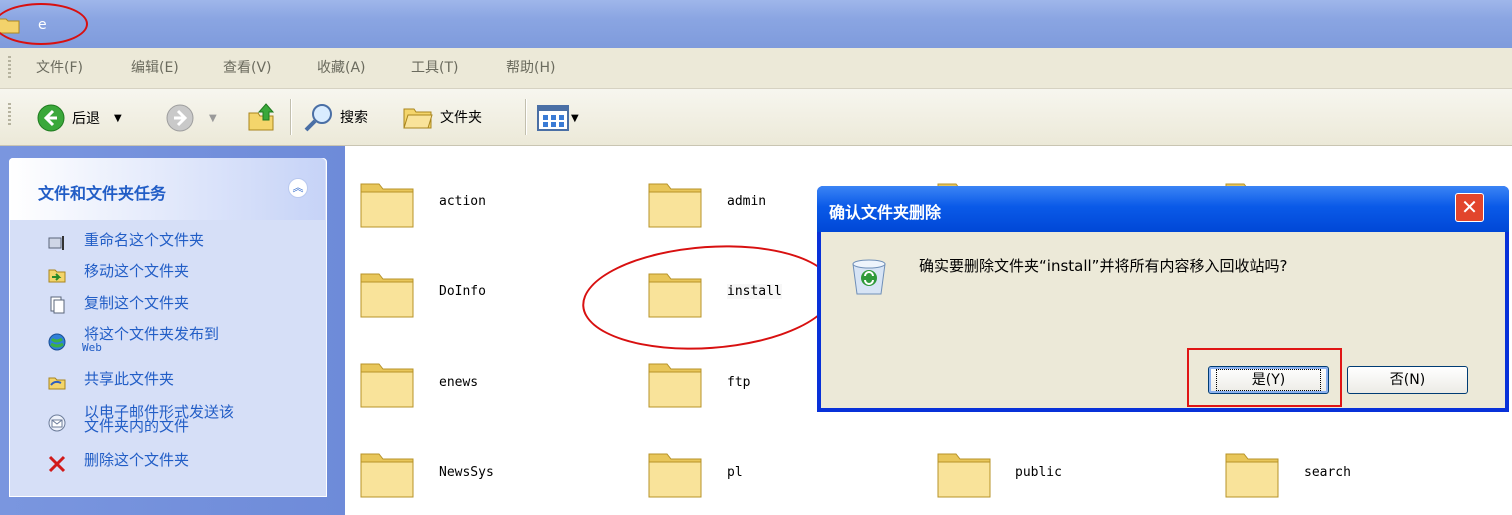  What do you see at coordinates (318, 118) in the screenshot?
I see `search-icon` at bounding box center [318, 118].